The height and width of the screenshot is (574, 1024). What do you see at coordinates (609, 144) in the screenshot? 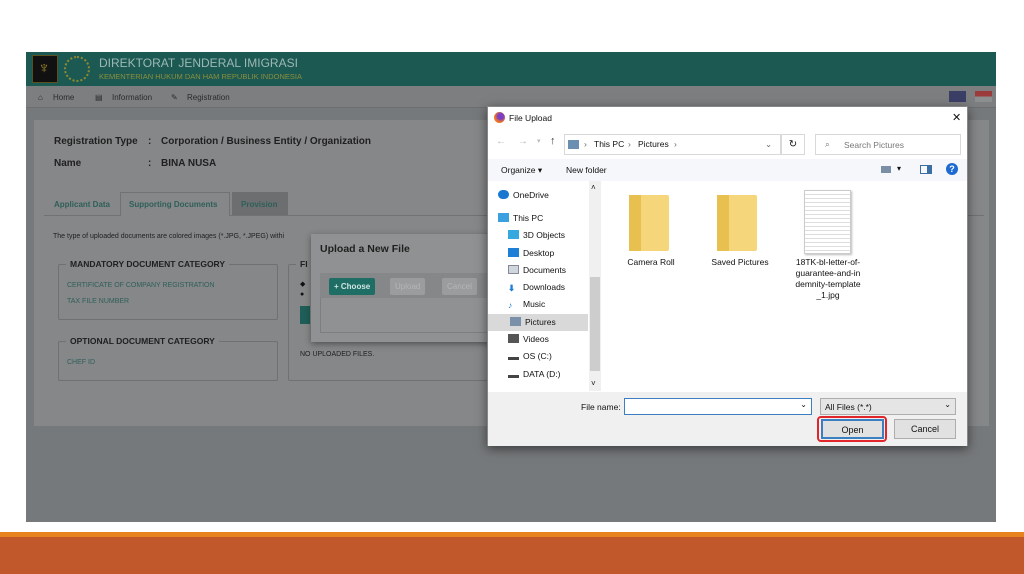
I see `breadcrumb-this-pc: This PC` at bounding box center [609, 144].